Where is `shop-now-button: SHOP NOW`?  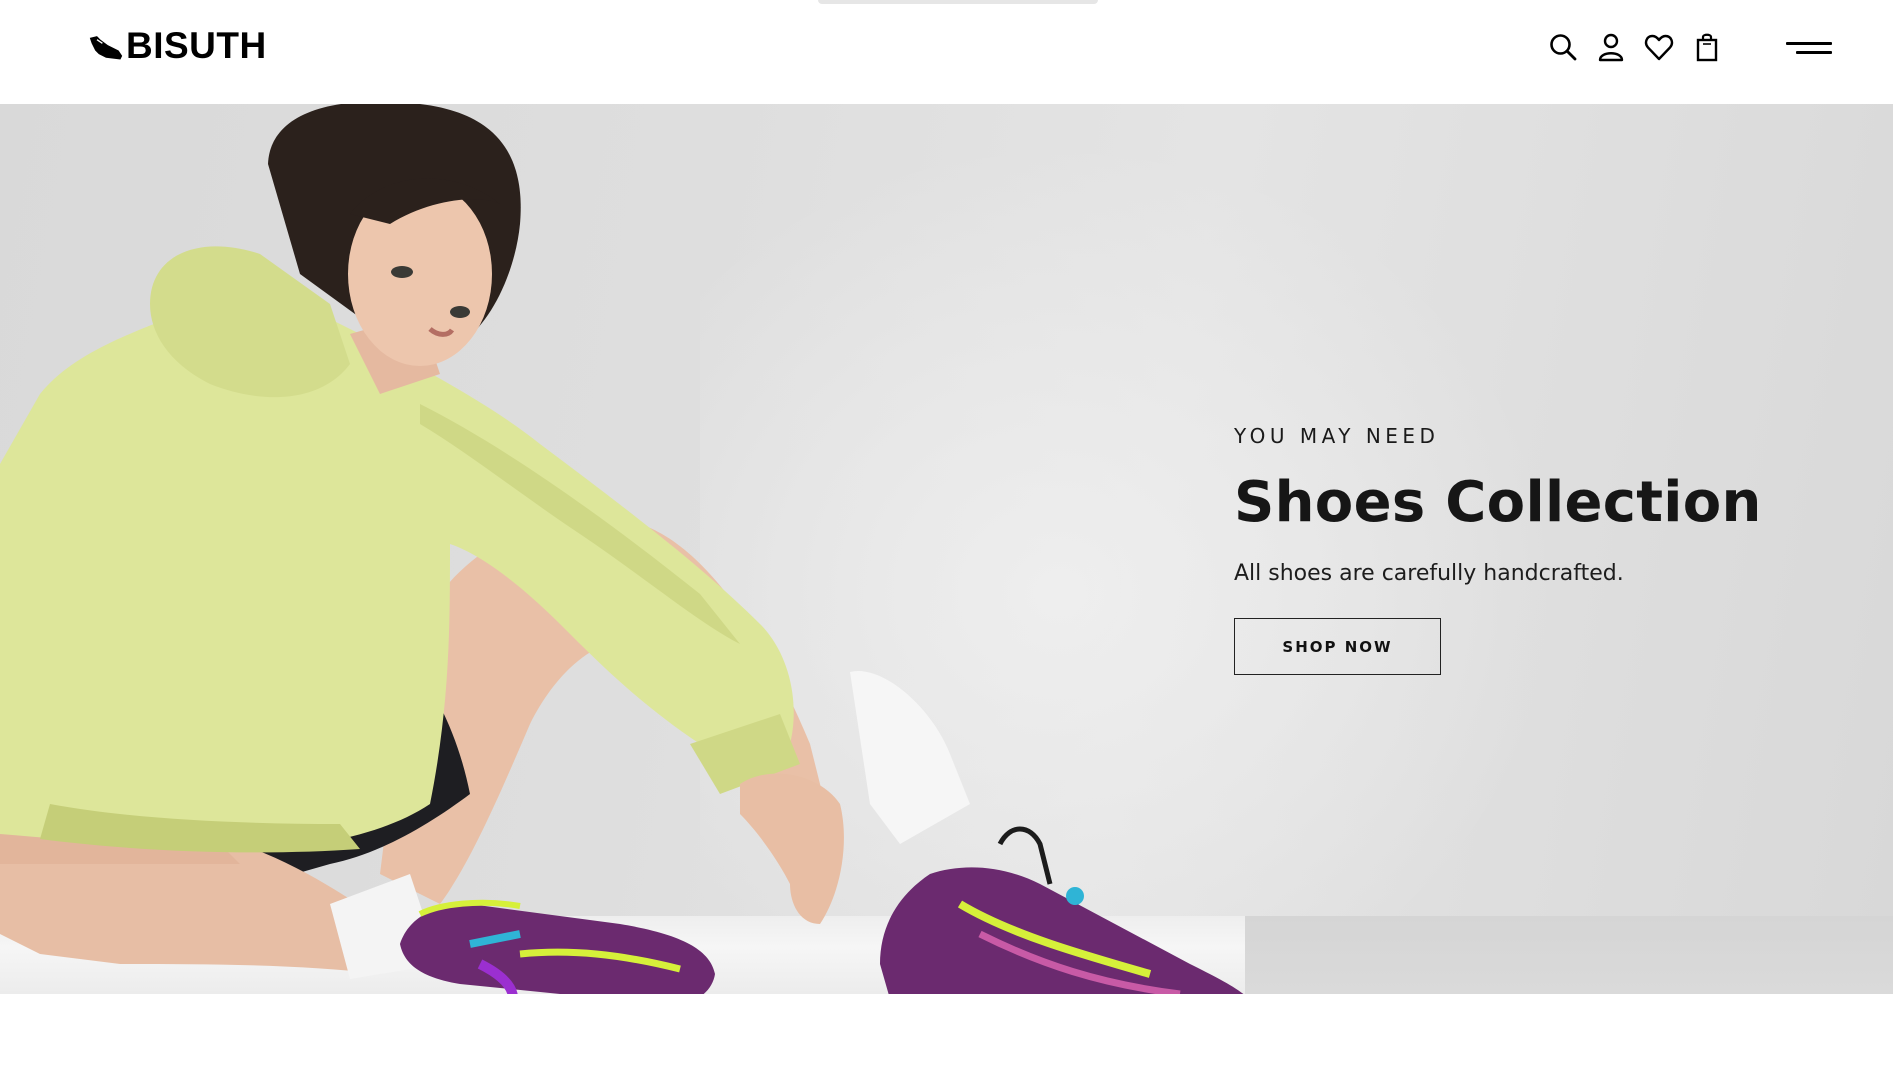
shop-now-button: SHOP NOW is located at coordinates (1337, 646).